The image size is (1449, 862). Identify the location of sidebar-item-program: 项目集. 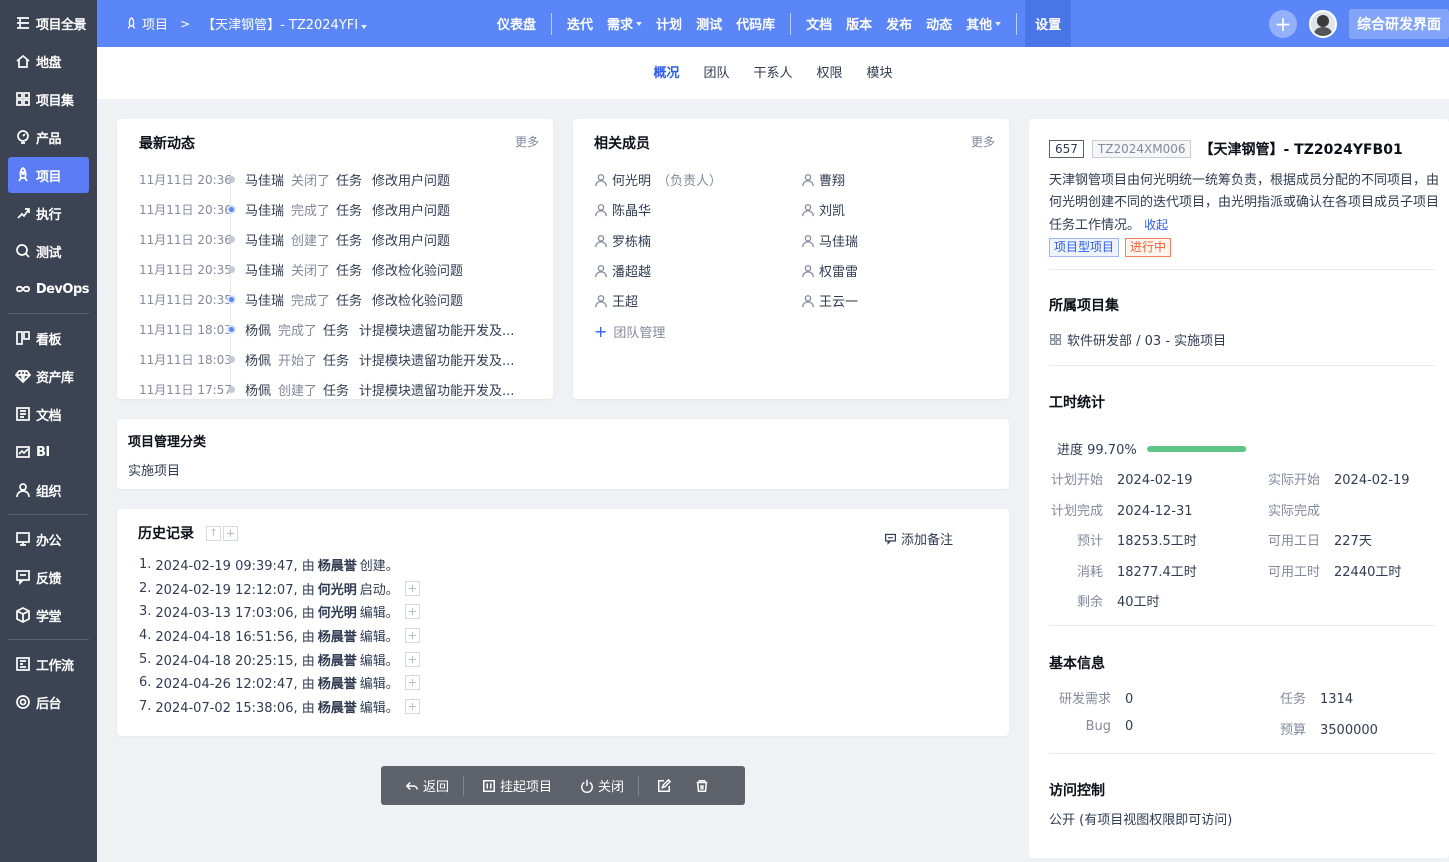
(48, 99).